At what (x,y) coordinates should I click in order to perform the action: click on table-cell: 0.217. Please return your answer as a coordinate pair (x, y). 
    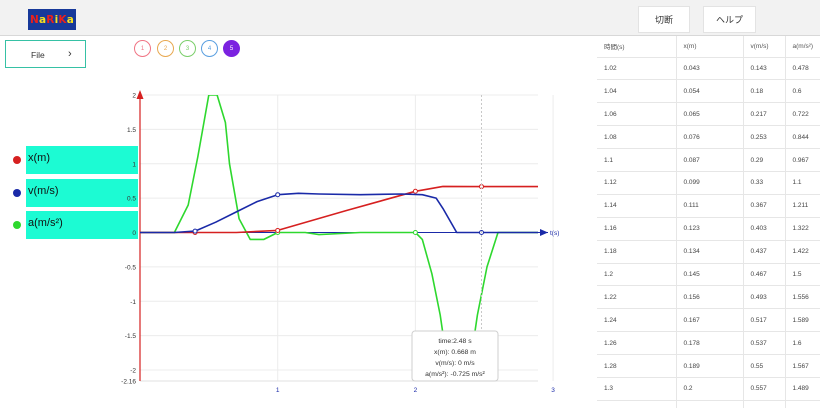
    Looking at the image, I should click on (764, 114).